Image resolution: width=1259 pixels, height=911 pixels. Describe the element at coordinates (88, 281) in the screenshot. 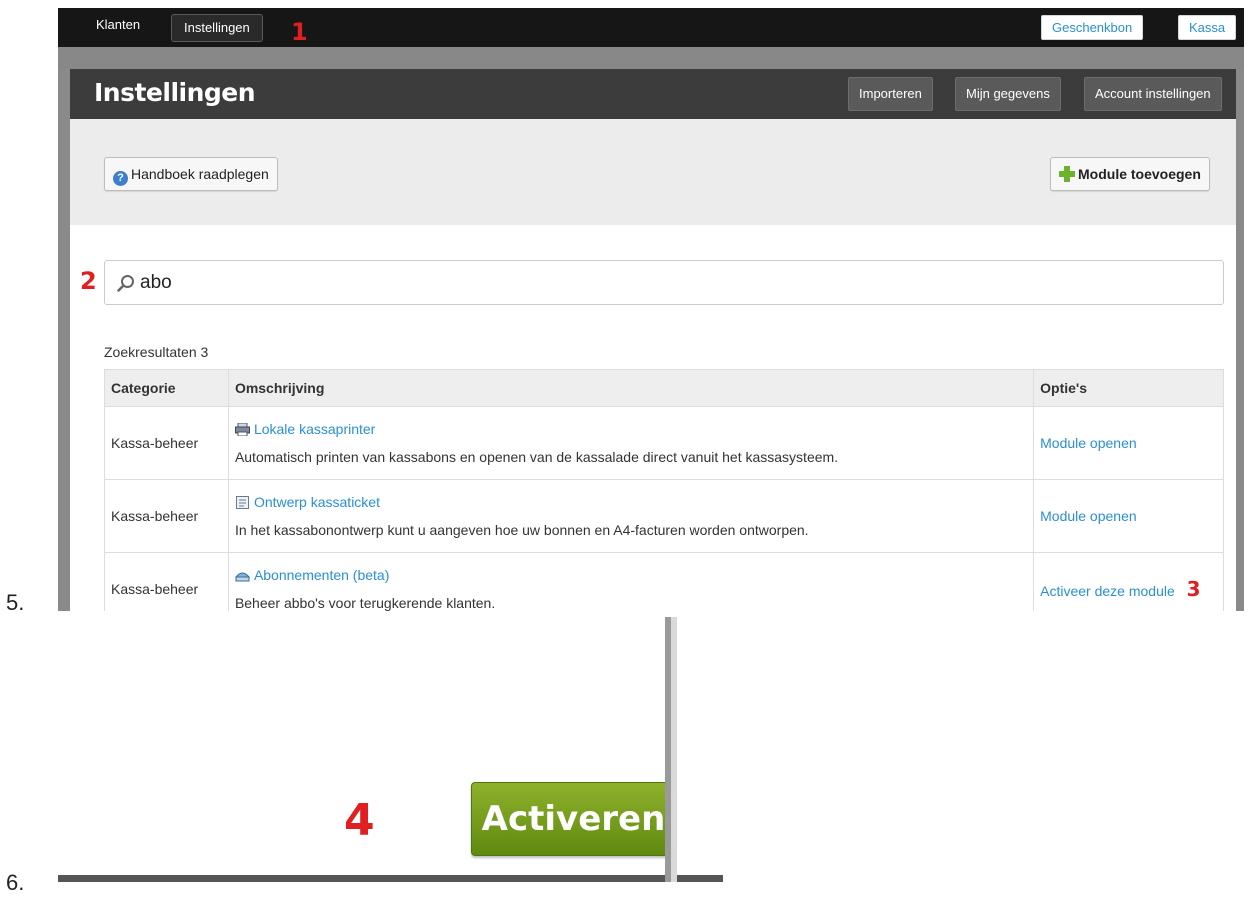

I see `step-marker-2: 2` at that location.